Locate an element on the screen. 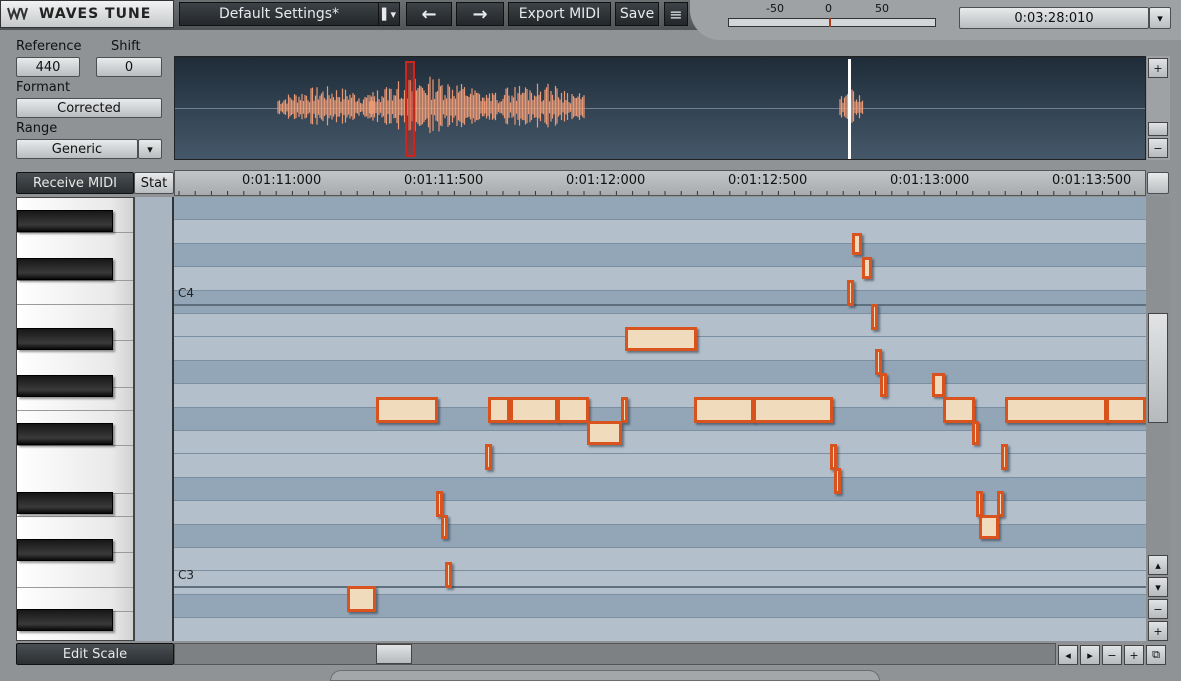  waveform-overview is located at coordinates (660, 108).